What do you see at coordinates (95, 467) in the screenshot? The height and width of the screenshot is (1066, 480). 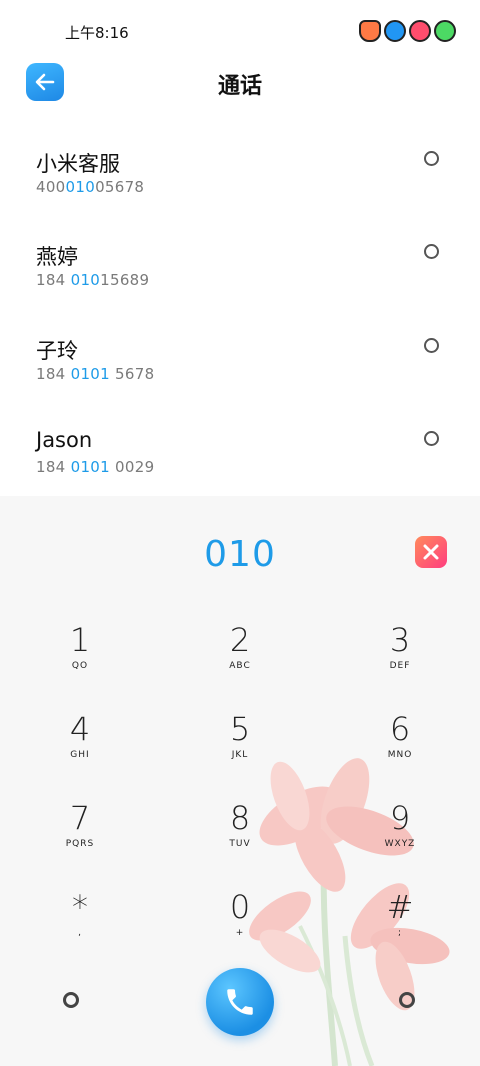 I see `contact-number: 184 0101 0029` at bounding box center [95, 467].